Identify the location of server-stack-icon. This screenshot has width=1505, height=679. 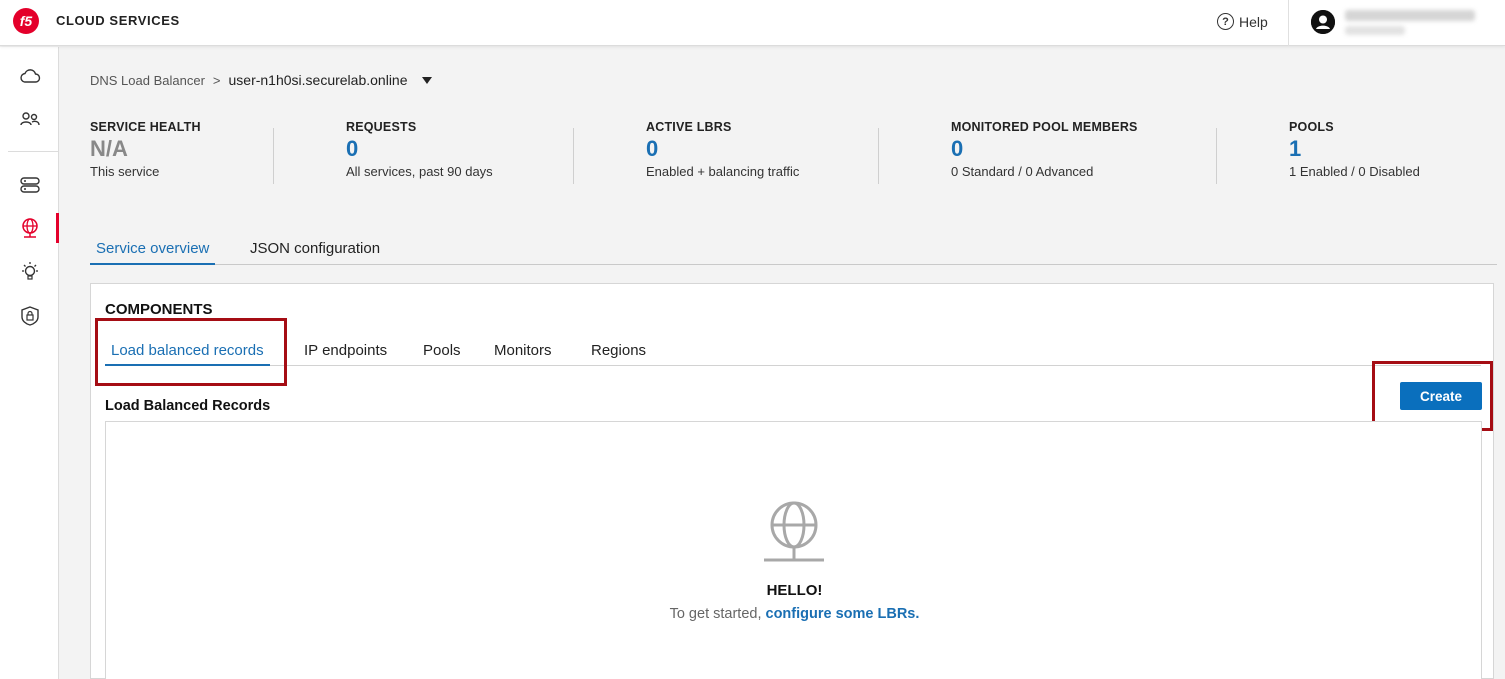
(29, 185).